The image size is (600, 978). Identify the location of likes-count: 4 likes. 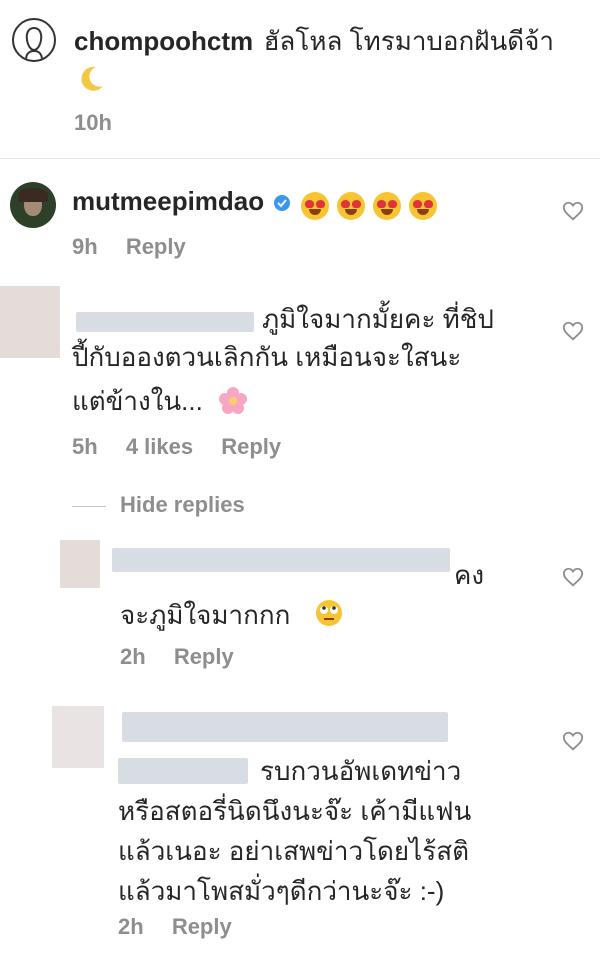
(159, 446).